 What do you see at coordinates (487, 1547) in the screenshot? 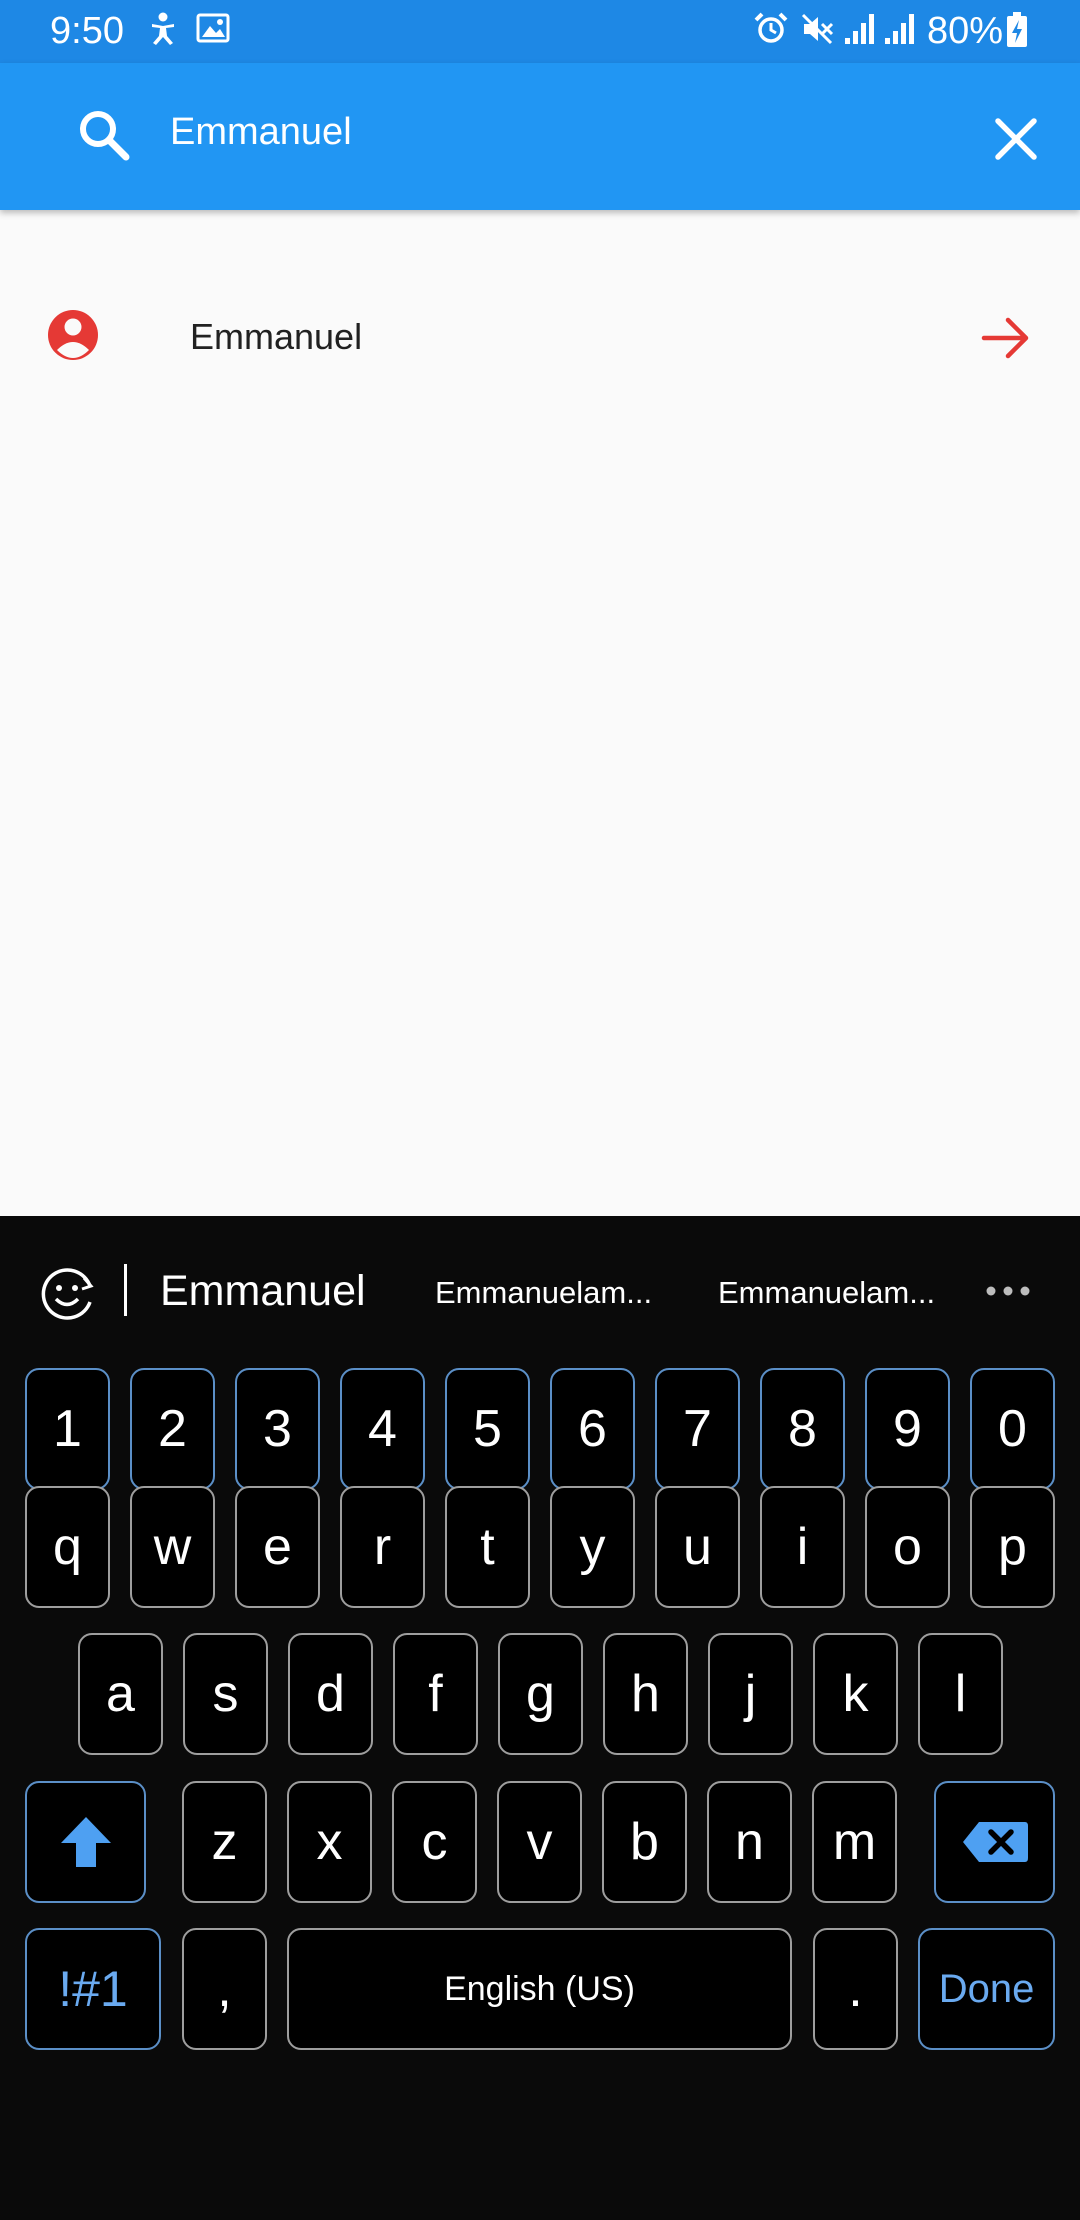
I see `letter-key-t: t` at bounding box center [487, 1547].